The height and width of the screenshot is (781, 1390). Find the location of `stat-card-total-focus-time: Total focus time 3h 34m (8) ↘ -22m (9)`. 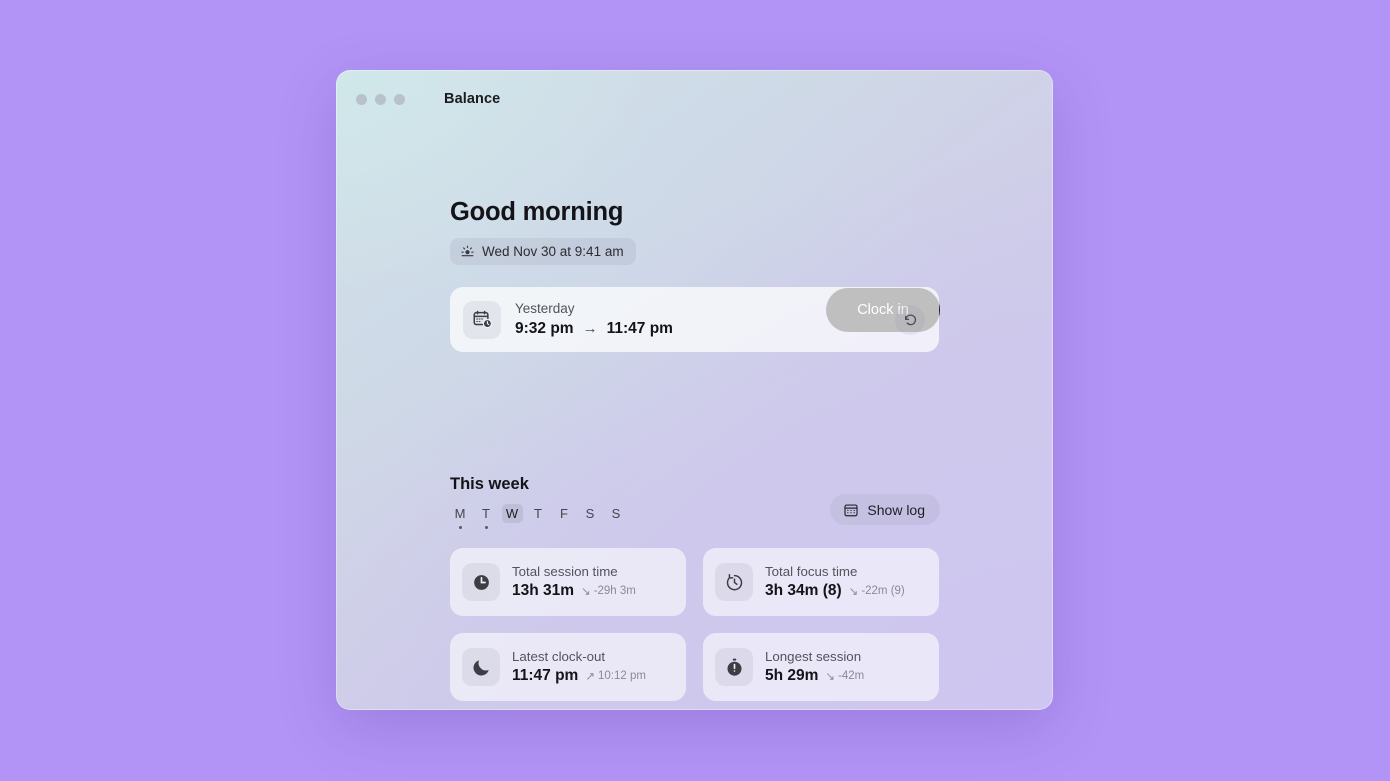

stat-card-total-focus-time: Total focus time 3h 34m (8) ↘ -22m (9) is located at coordinates (821, 582).